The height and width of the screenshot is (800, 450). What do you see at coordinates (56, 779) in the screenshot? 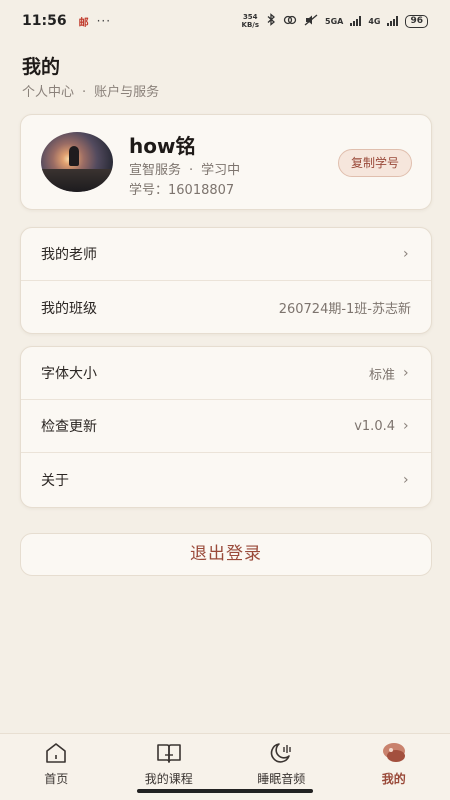
I see `tab-home-label: 首页` at bounding box center [56, 779].